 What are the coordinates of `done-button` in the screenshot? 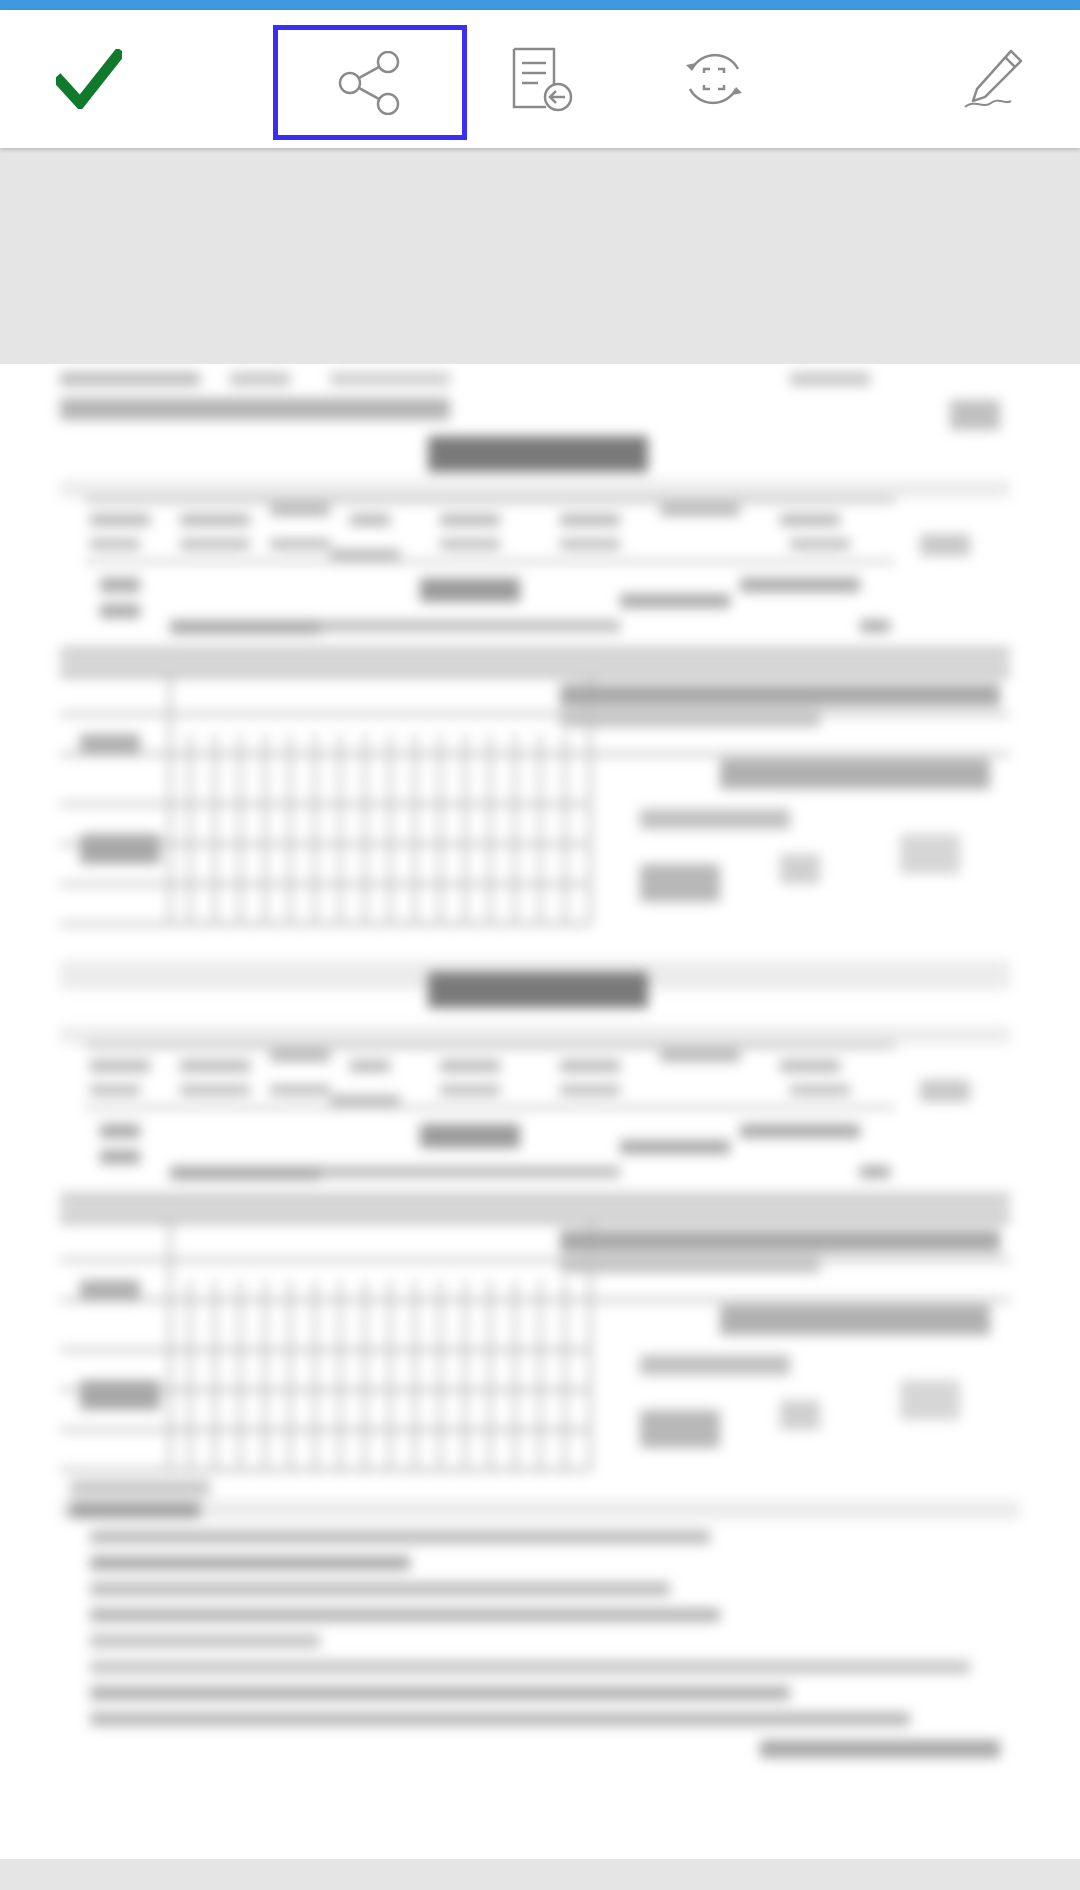 It's located at (89, 79).